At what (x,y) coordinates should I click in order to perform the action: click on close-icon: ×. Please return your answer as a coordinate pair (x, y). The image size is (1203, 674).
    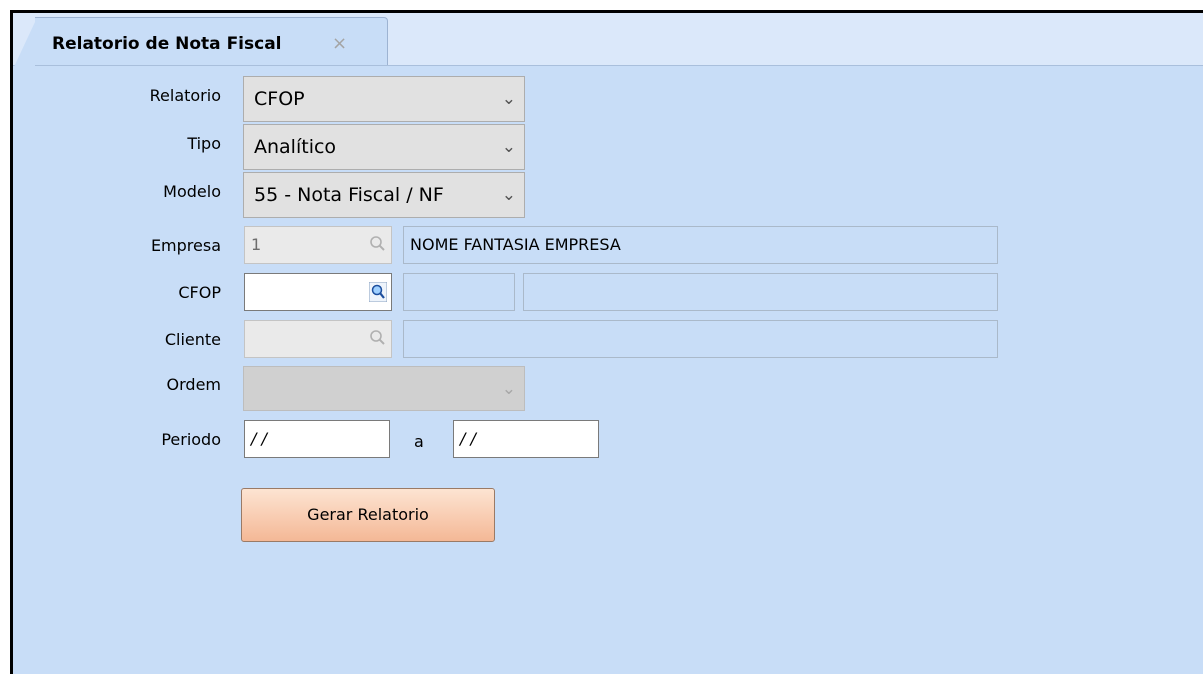
    Looking at the image, I should click on (339, 43).